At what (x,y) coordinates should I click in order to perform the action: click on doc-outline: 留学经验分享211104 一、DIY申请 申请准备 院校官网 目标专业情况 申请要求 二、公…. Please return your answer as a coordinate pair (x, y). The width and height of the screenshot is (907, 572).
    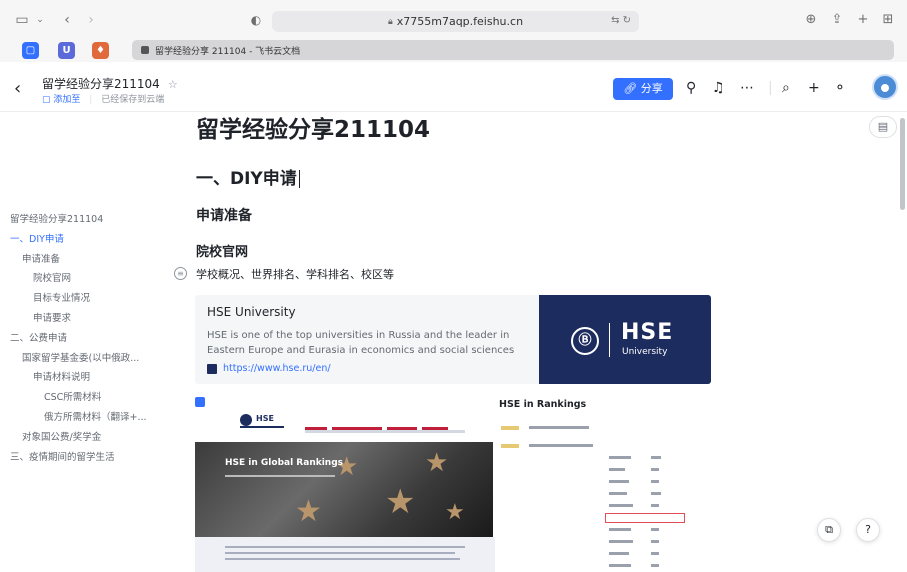
    Looking at the image, I should click on (85, 338).